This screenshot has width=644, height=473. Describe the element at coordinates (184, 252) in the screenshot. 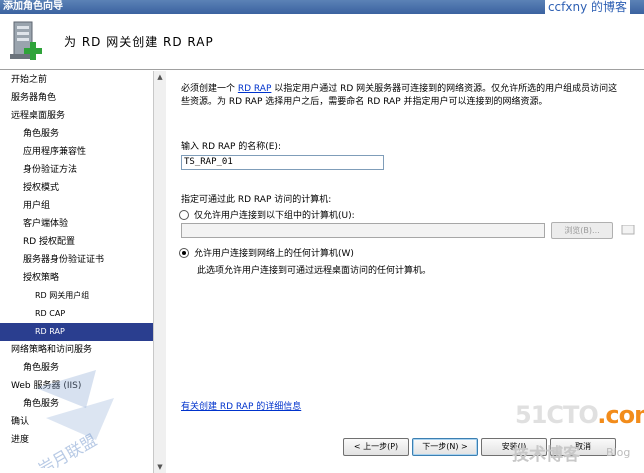

I see `radio-any-button` at that location.